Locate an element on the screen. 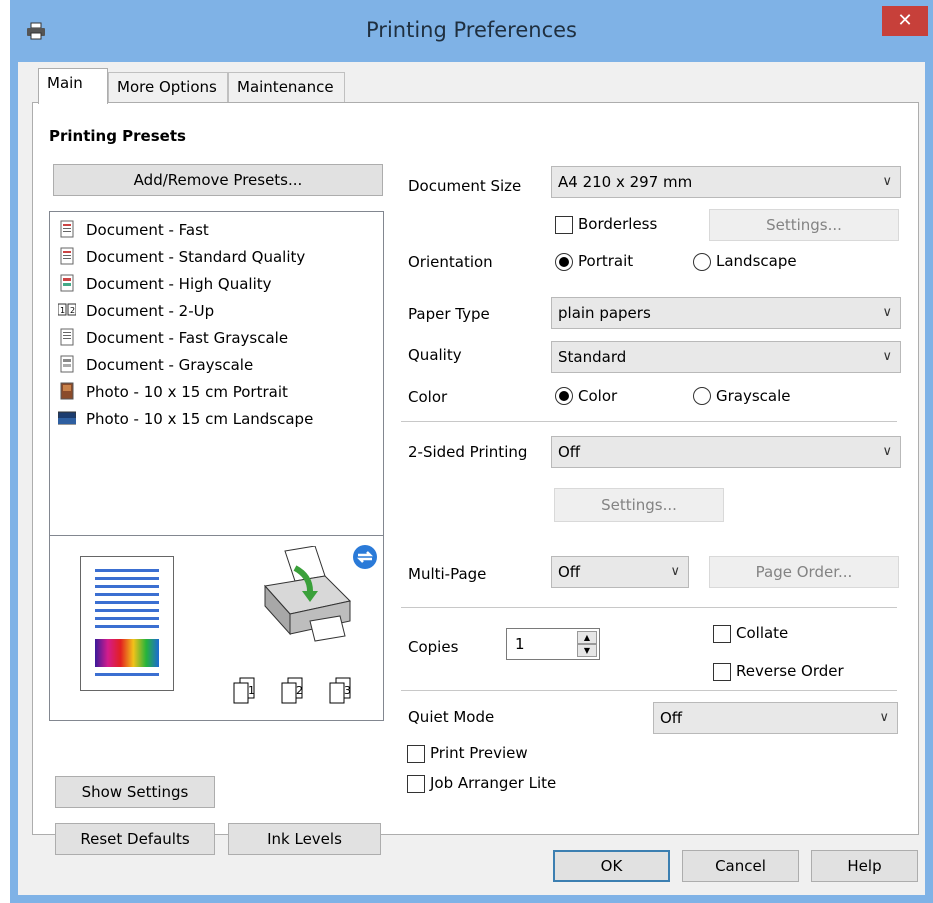 The image size is (933, 903). presets-heading: Printing Presets is located at coordinates (117, 136).